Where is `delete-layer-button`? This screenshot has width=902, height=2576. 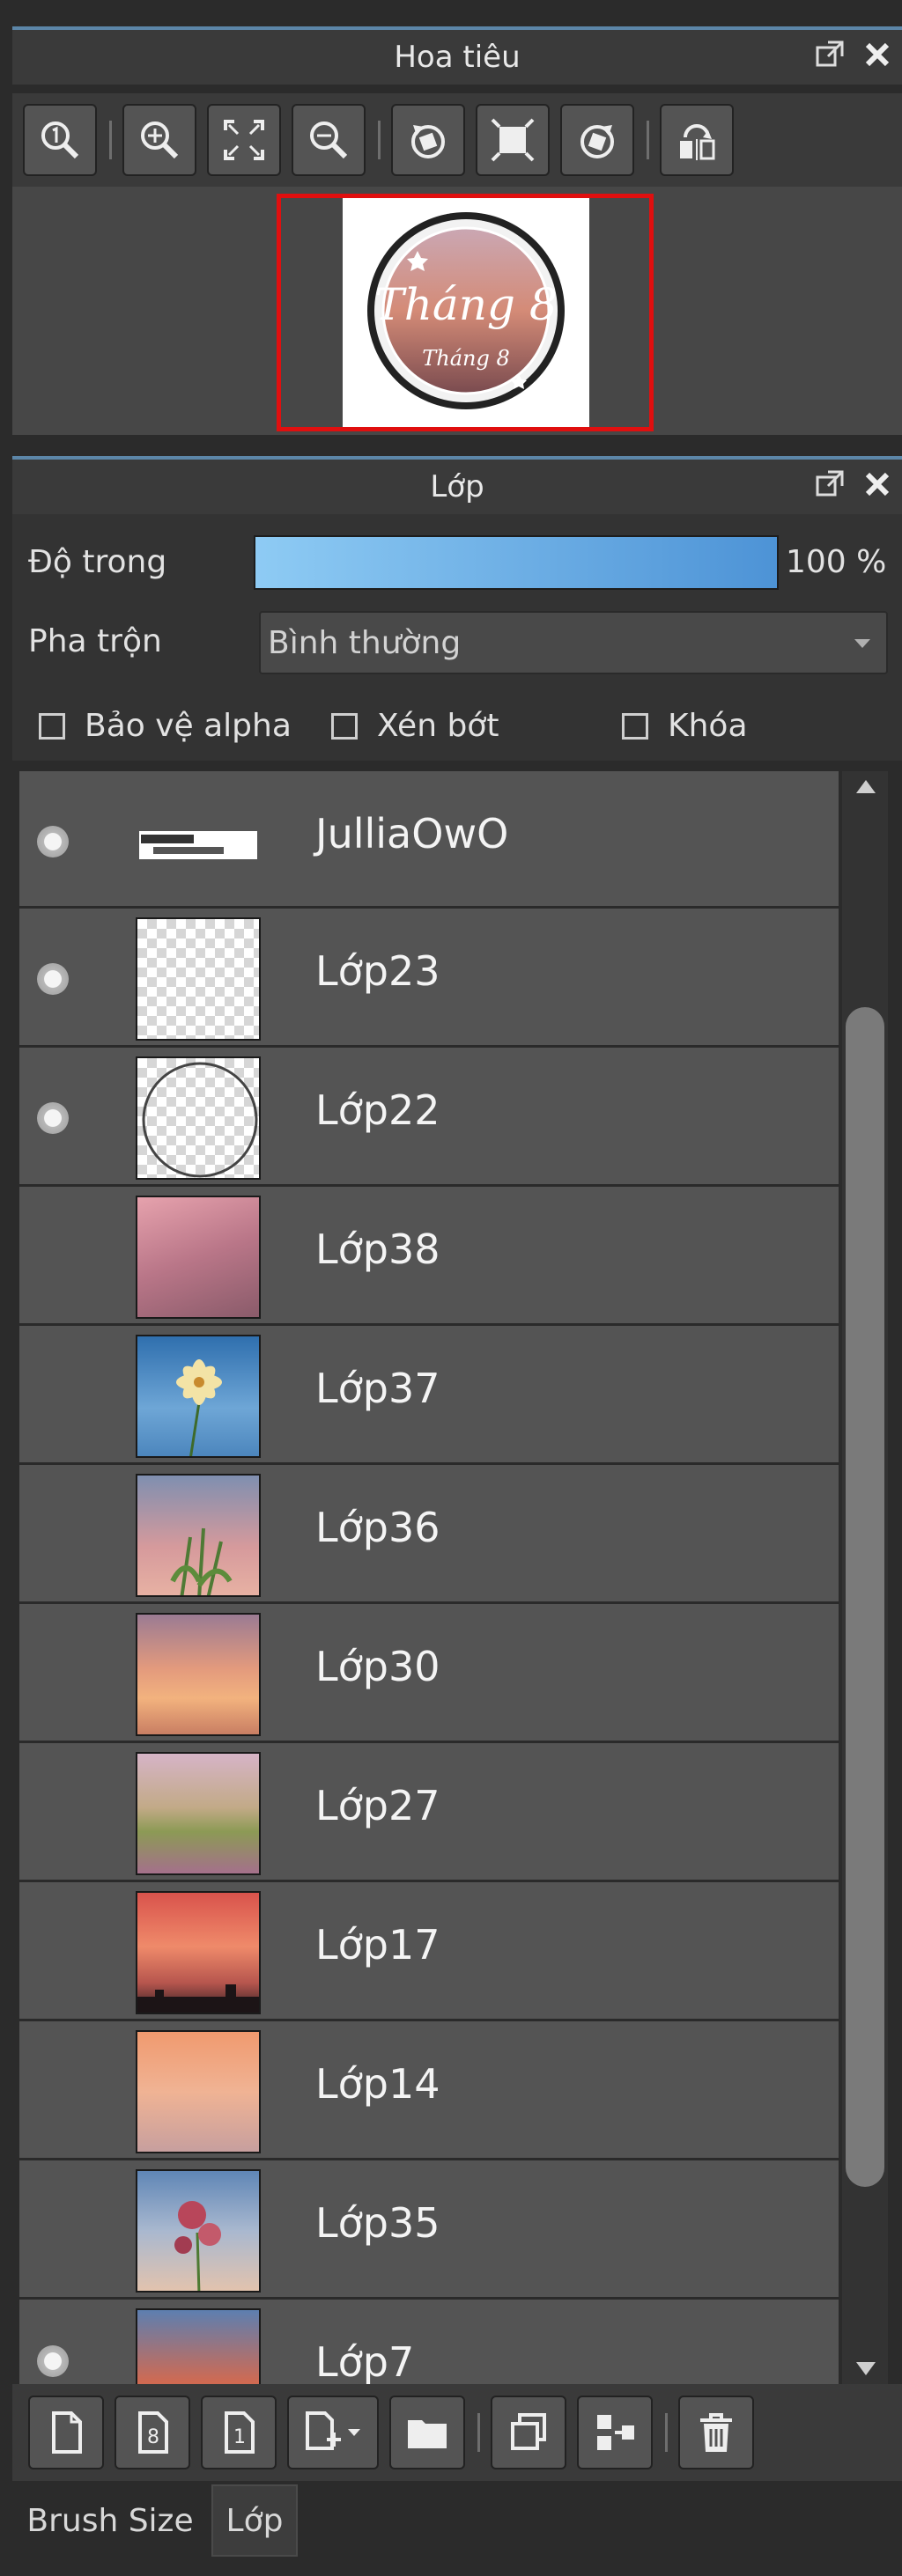
delete-layer-button is located at coordinates (716, 2433).